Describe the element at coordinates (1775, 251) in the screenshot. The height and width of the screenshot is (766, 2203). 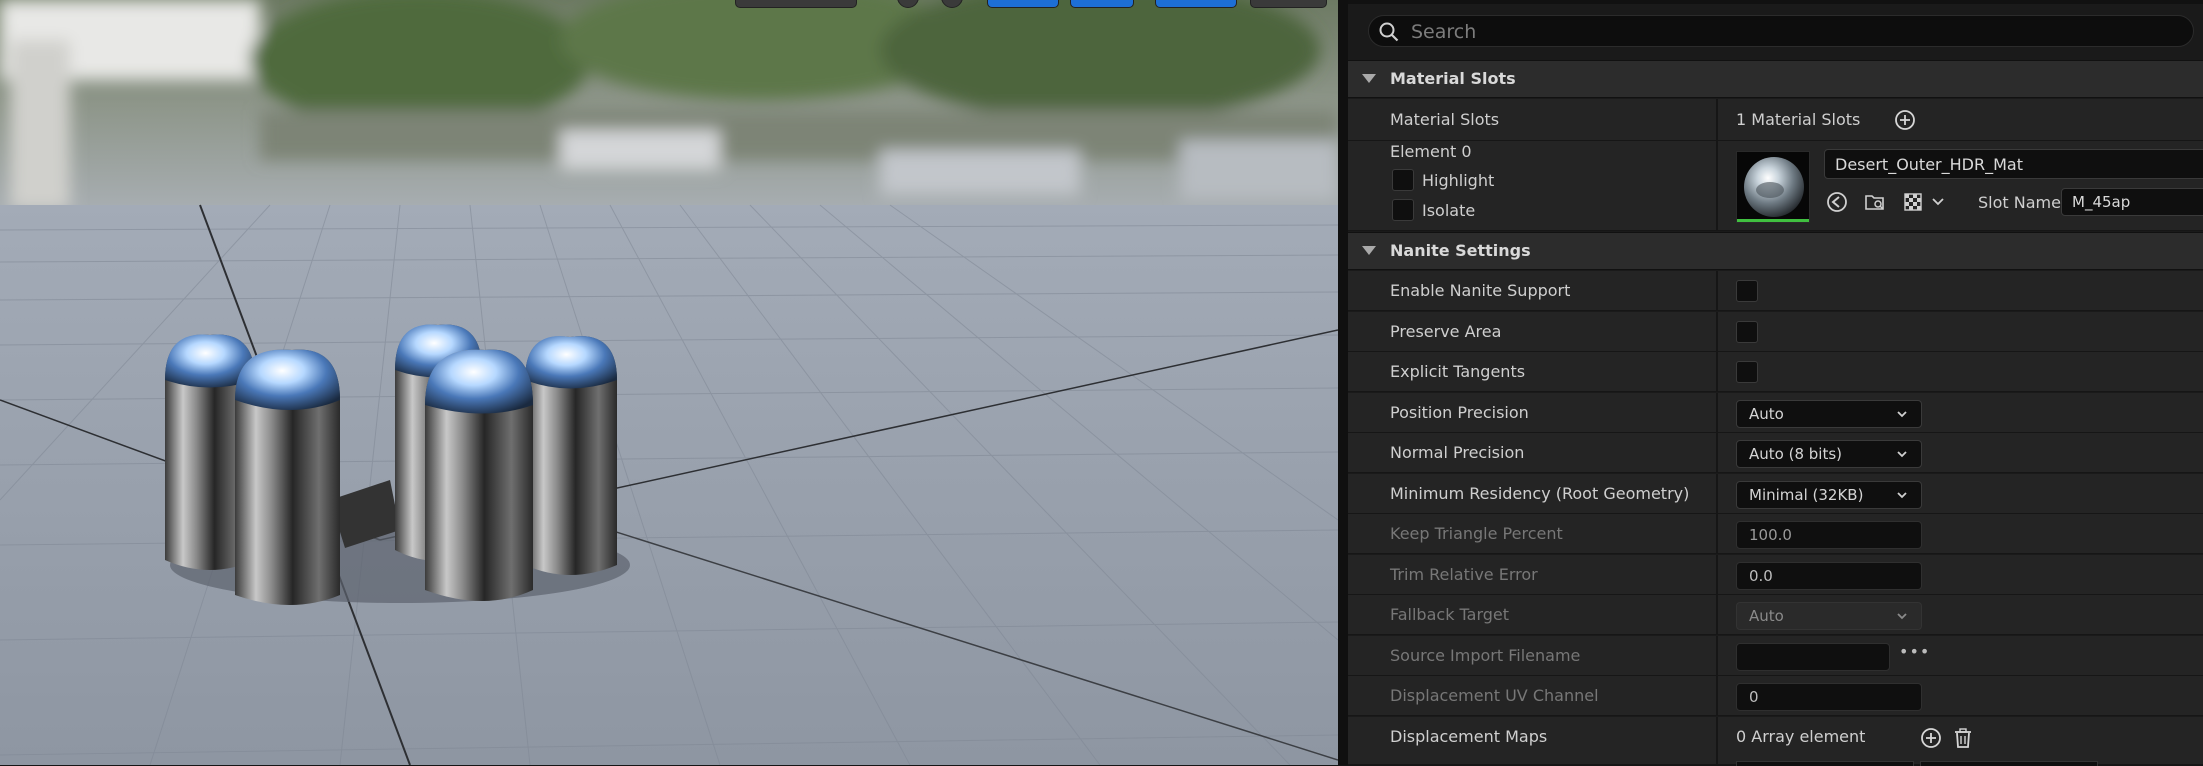
I see `nanite-settings-header: Nanite Settings` at that location.